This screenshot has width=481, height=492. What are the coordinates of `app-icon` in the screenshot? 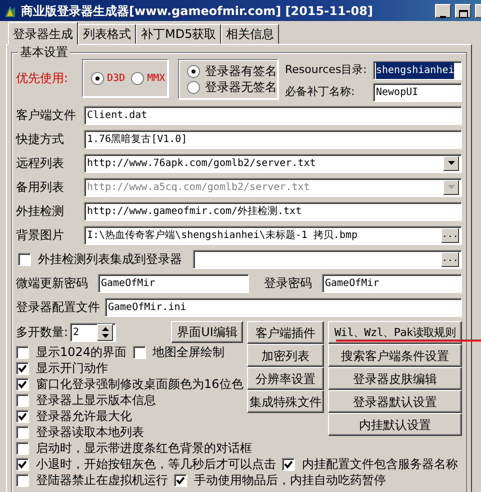 It's located at (10, 11).